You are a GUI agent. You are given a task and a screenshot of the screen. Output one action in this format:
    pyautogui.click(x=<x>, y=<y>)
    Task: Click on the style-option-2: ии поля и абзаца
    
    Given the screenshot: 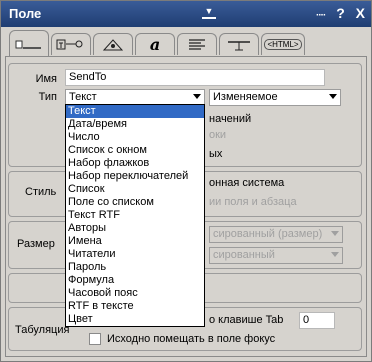 What is the action you would take?
    pyautogui.click(x=253, y=202)
    